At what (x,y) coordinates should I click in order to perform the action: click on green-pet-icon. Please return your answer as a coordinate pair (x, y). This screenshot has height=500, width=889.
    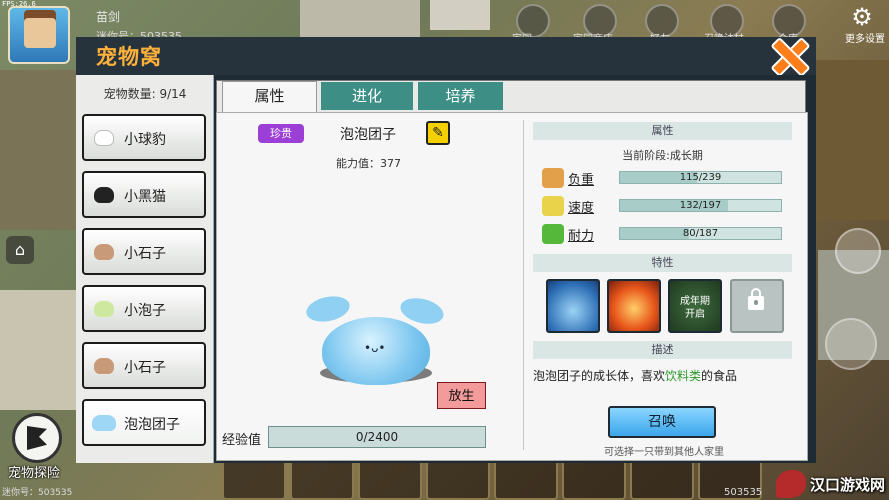
    Looking at the image, I should click on (104, 309).